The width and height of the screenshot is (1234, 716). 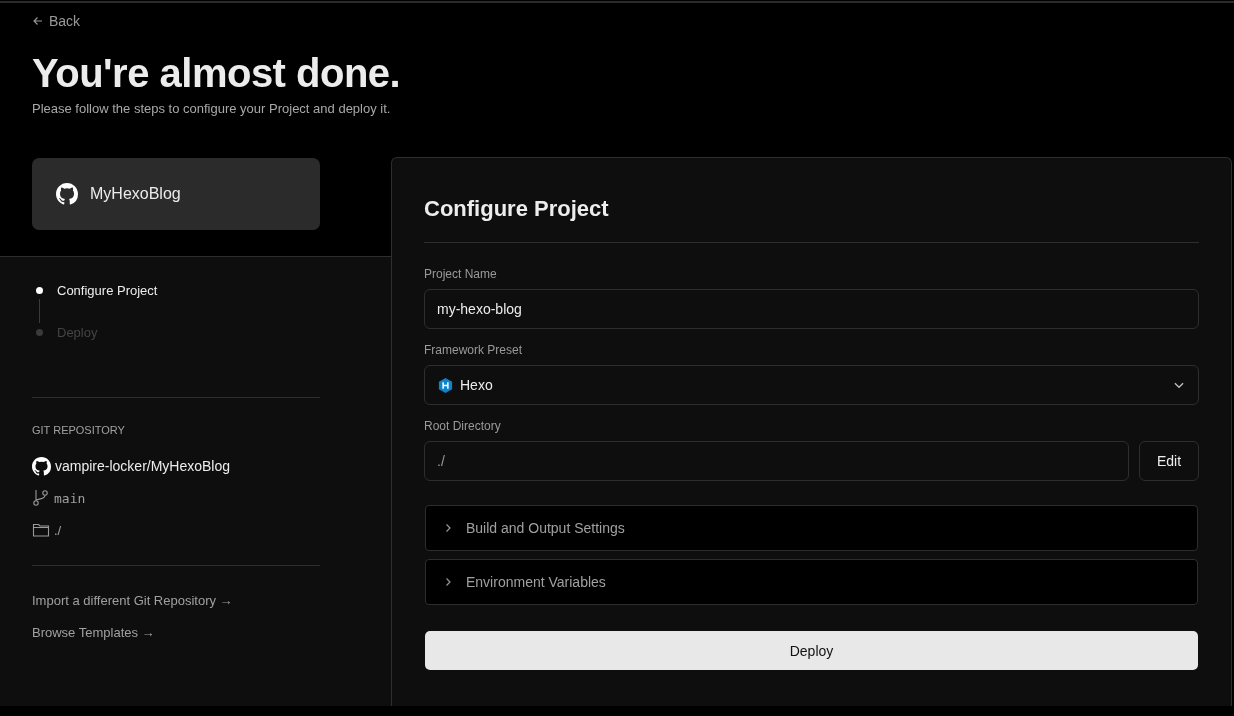 What do you see at coordinates (132, 600) in the screenshot?
I see `text-link: Import a different Git Repository →` at bounding box center [132, 600].